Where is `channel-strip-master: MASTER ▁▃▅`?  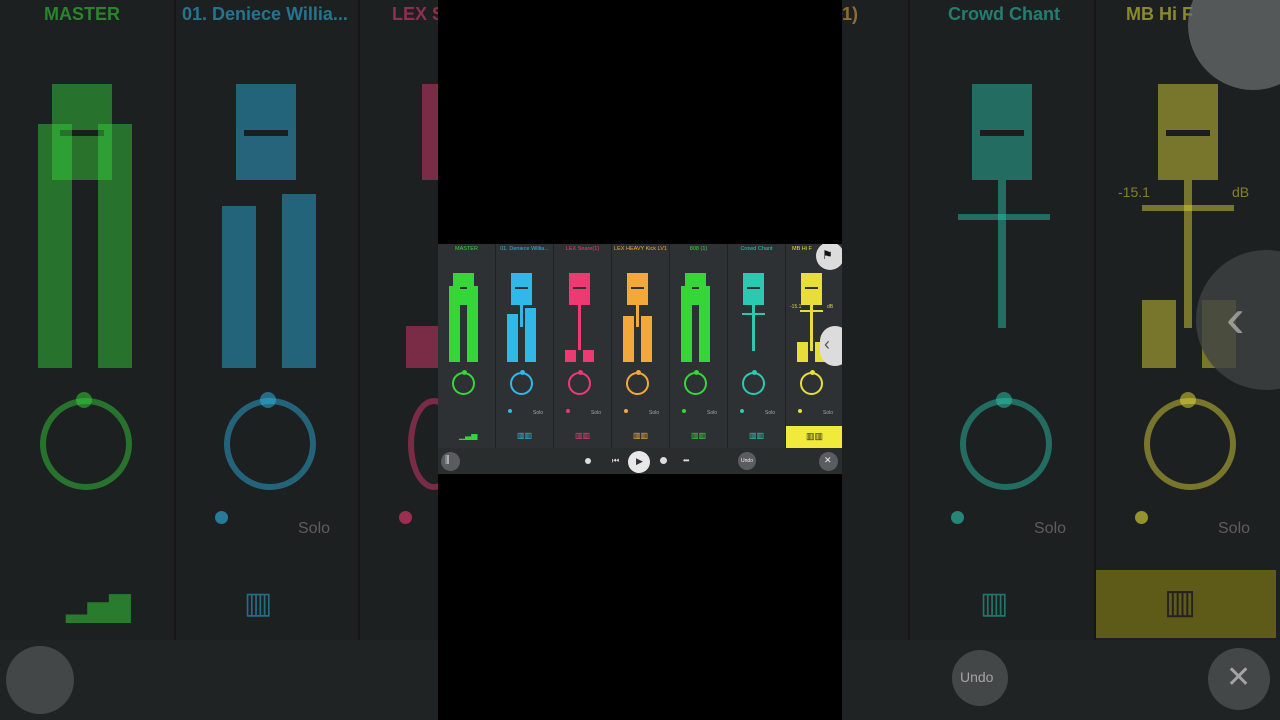 channel-strip-master: MASTER ▁▃▅ is located at coordinates (467, 346).